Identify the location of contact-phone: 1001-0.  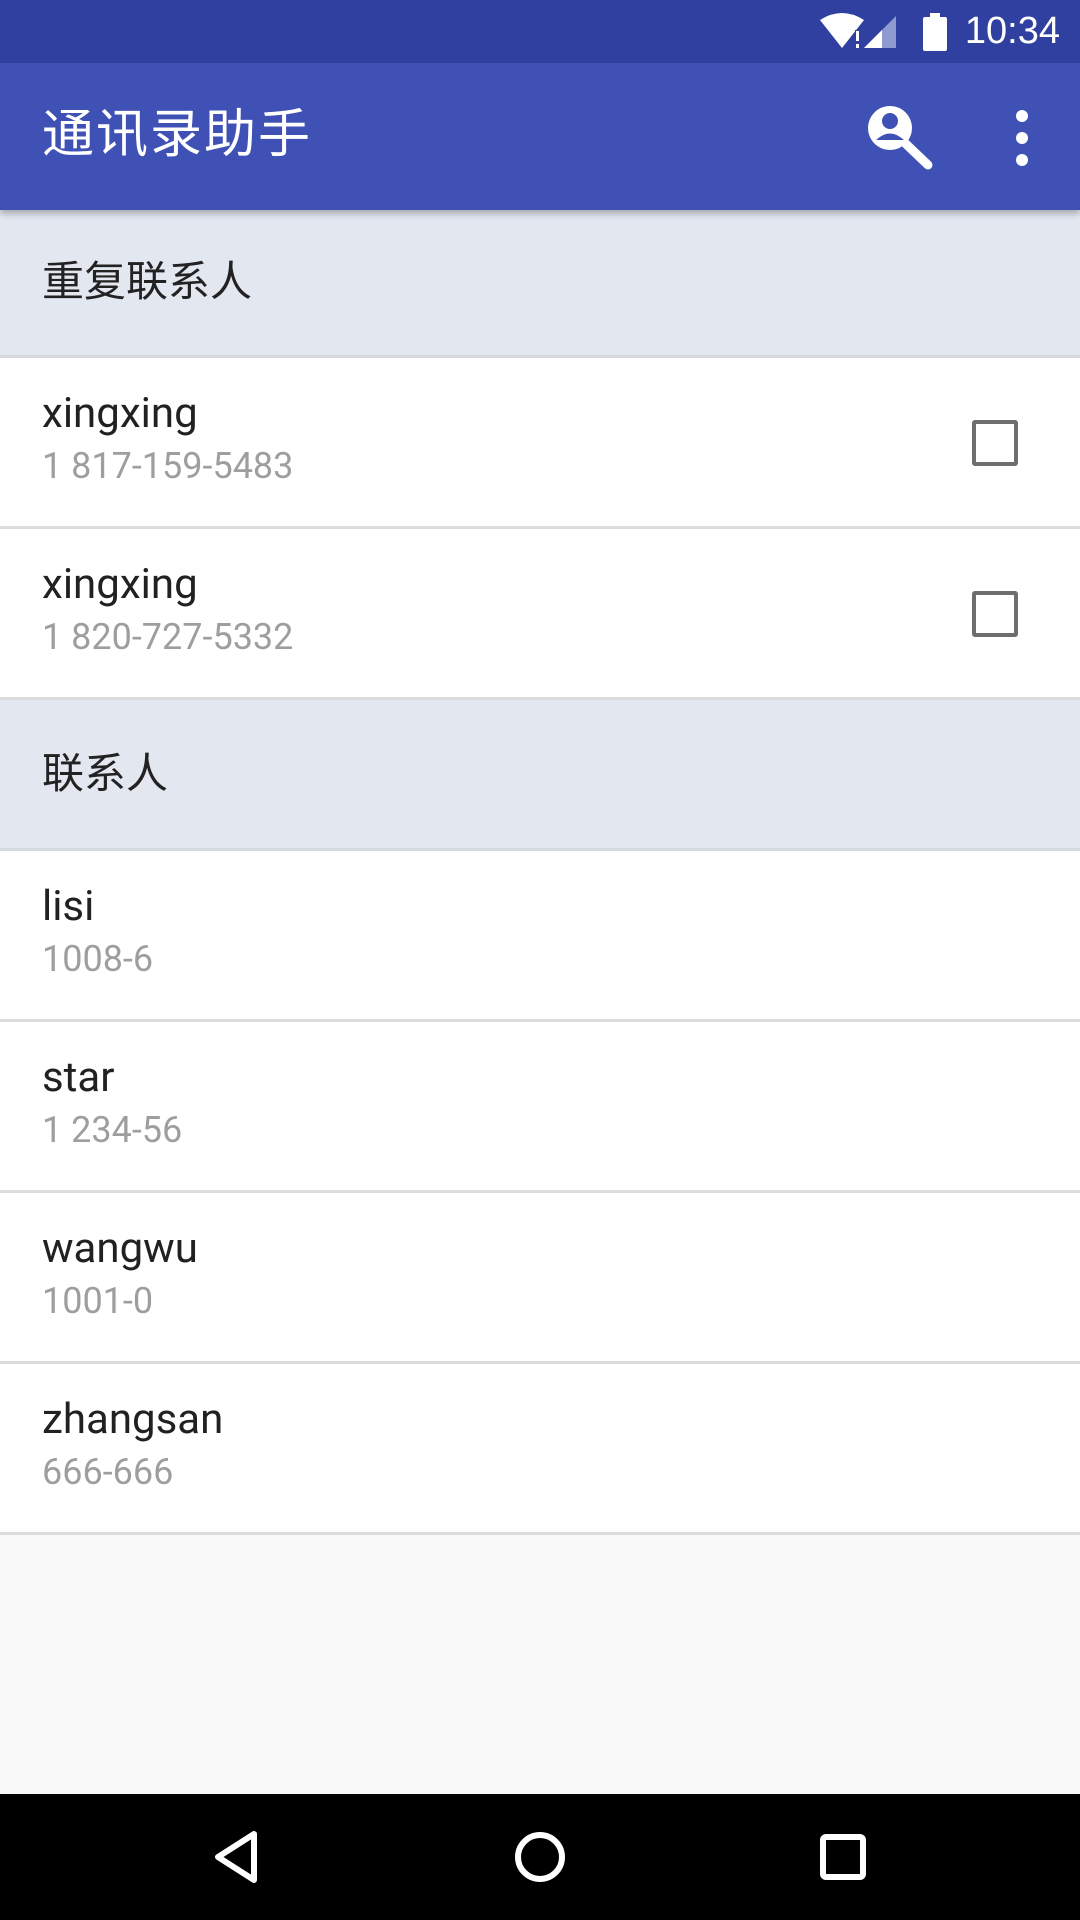
(98, 1301).